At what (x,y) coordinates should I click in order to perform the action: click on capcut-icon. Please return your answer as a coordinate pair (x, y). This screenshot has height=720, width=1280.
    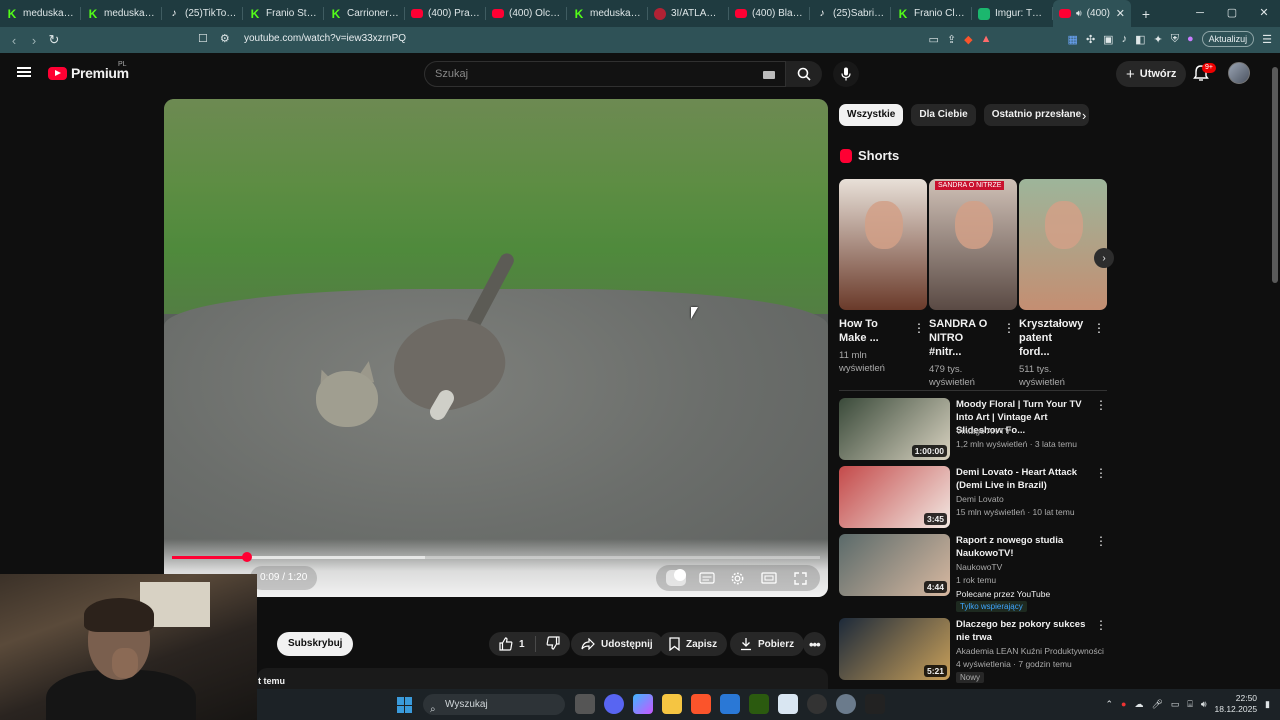
    Looking at the image, I should click on (875, 704).